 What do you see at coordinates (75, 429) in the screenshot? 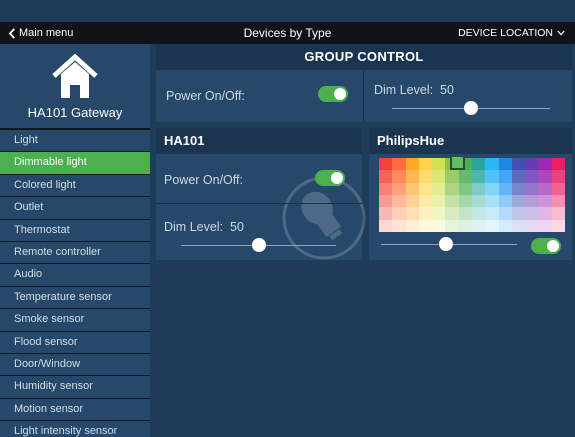
I see `sidebar-item-light-intensity-sensor: Light intensity sensor` at bounding box center [75, 429].